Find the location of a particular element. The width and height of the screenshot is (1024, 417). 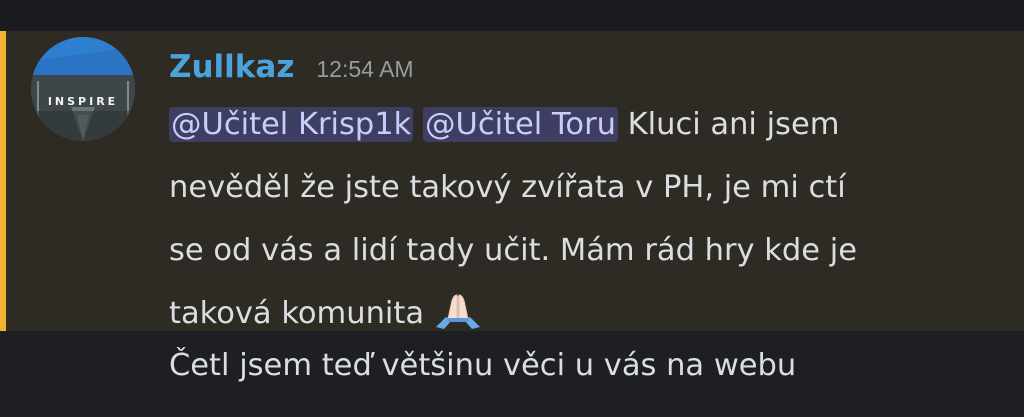

previous-message-area is located at coordinates (512, 15).